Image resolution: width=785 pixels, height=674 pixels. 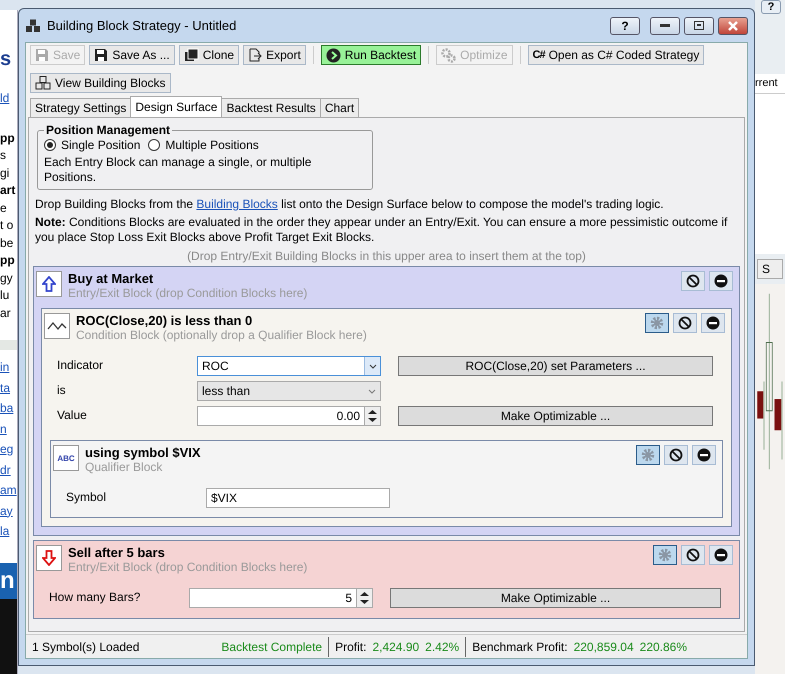 What do you see at coordinates (108, 130) in the screenshot?
I see `group-title: Position Management` at bounding box center [108, 130].